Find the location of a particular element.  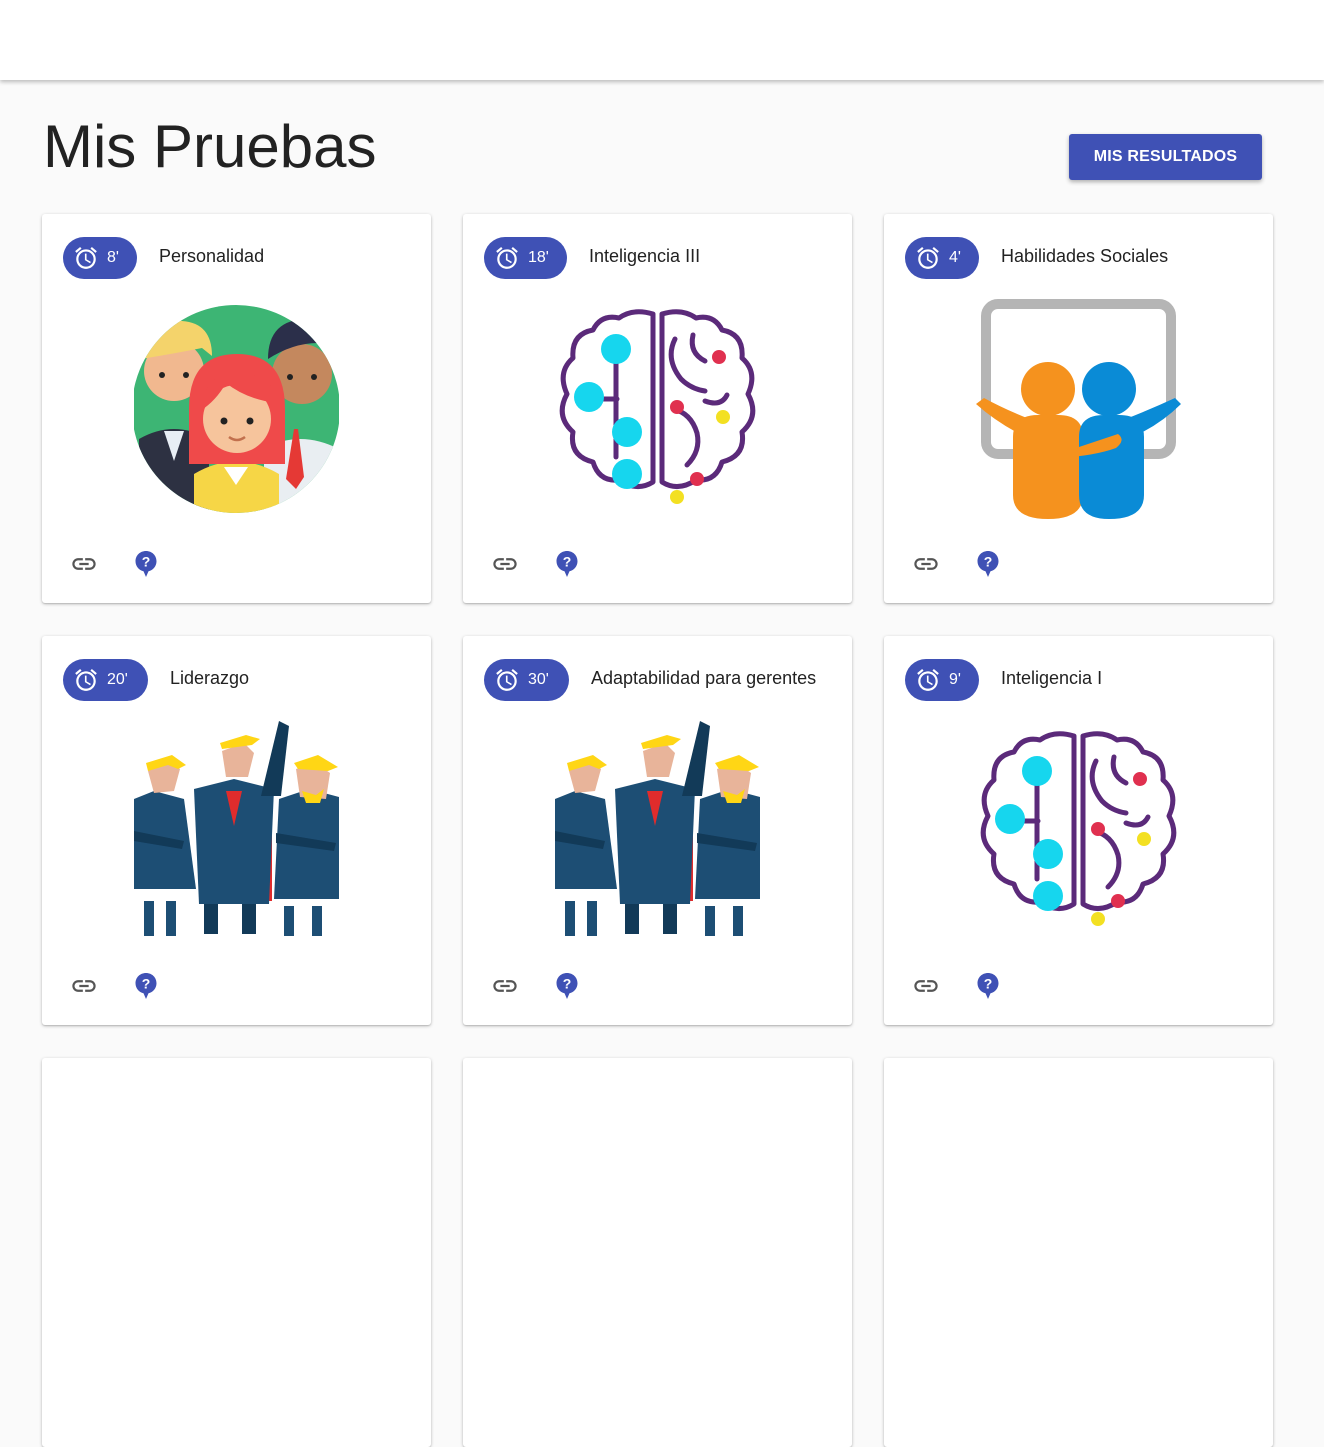

card-title: Adaptabilidad para gerentes is located at coordinates (704, 678).